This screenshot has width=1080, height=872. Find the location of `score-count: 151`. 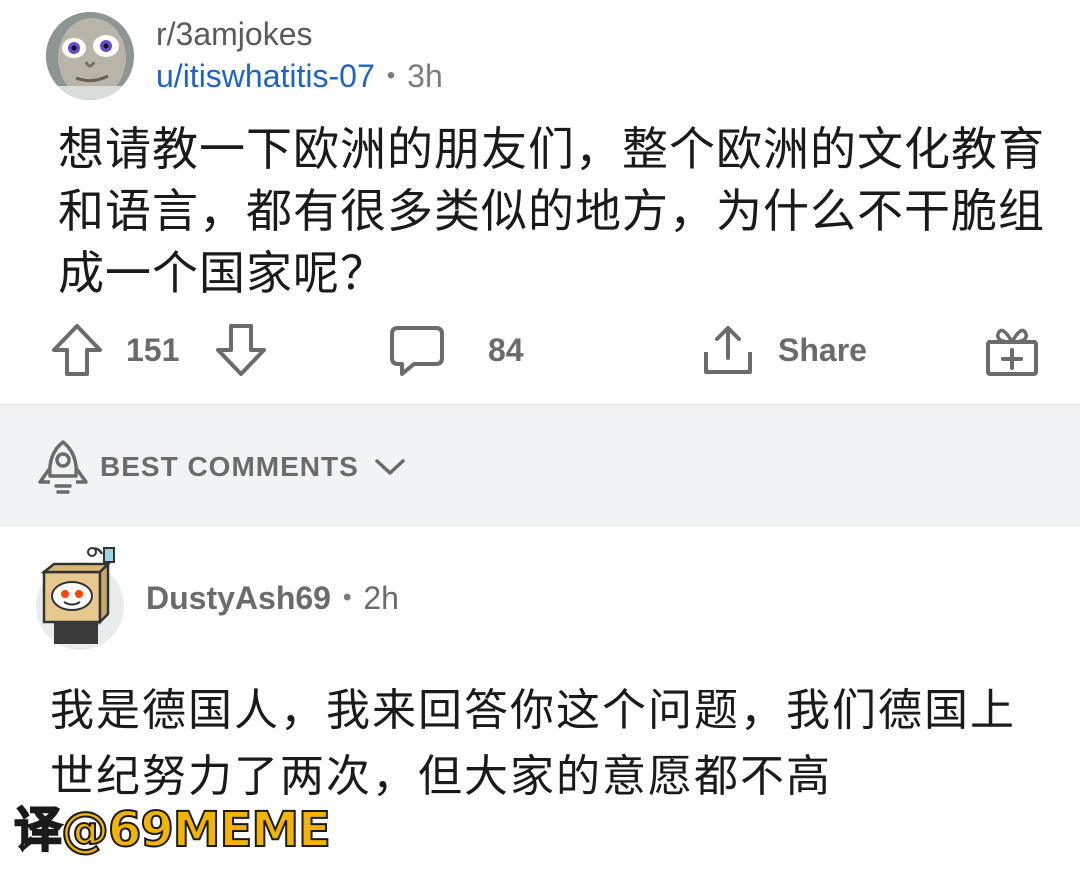

score-count: 151 is located at coordinates (152, 350).